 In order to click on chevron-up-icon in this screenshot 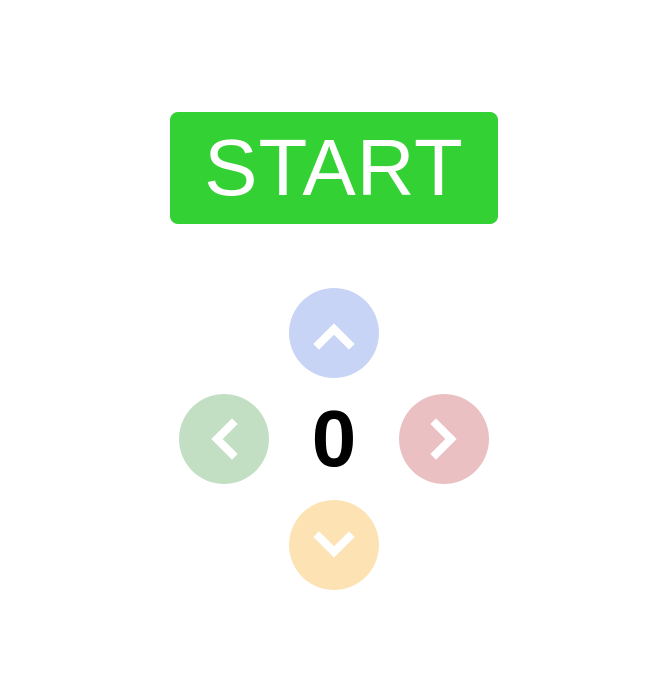, I will do `click(334, 333)`.